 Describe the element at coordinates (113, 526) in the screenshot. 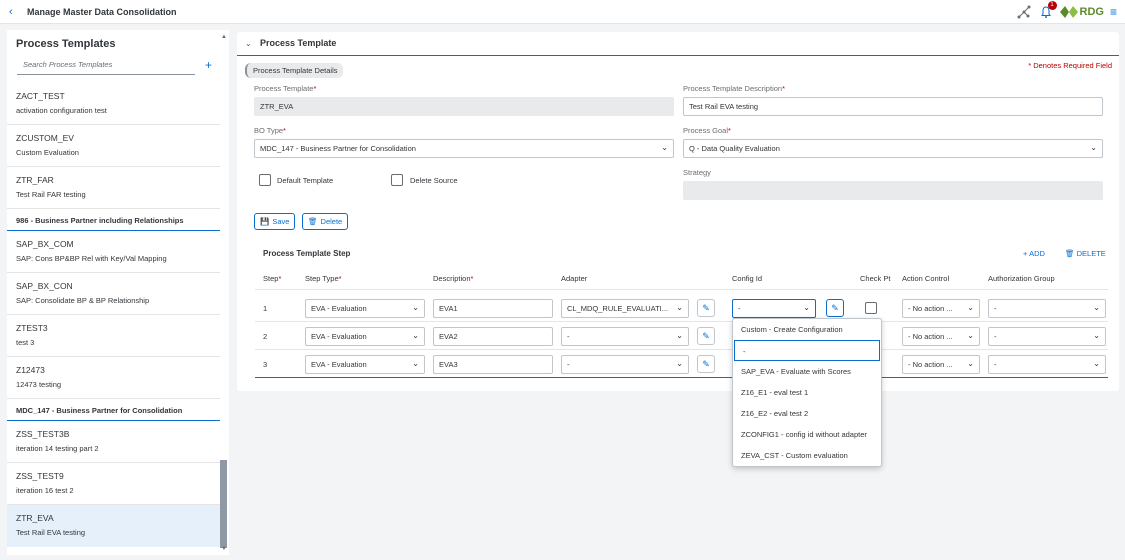

I see `list-item-selected: ZTR_EVA Test Rail EVA testing` at that location.